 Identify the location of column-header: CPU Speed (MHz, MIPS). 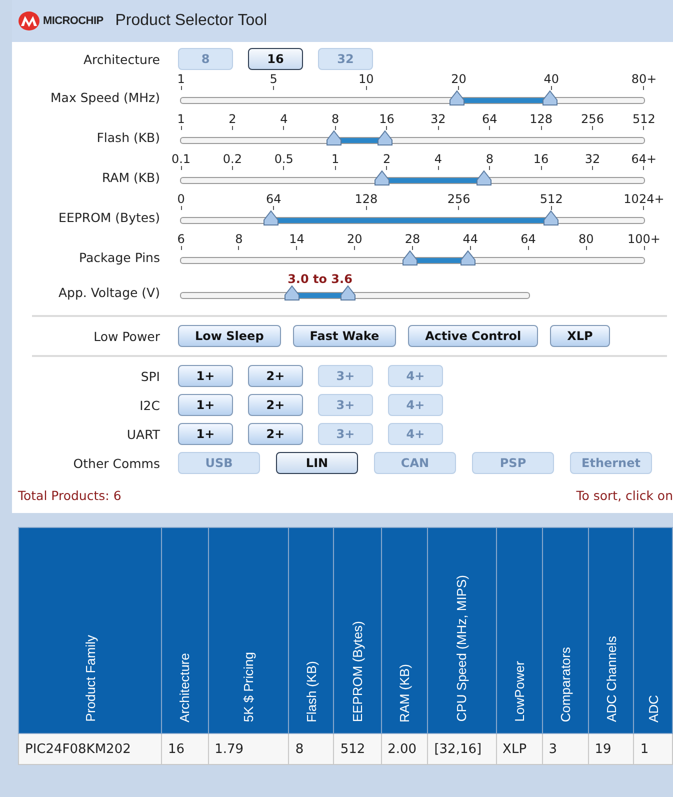
(462, 631).